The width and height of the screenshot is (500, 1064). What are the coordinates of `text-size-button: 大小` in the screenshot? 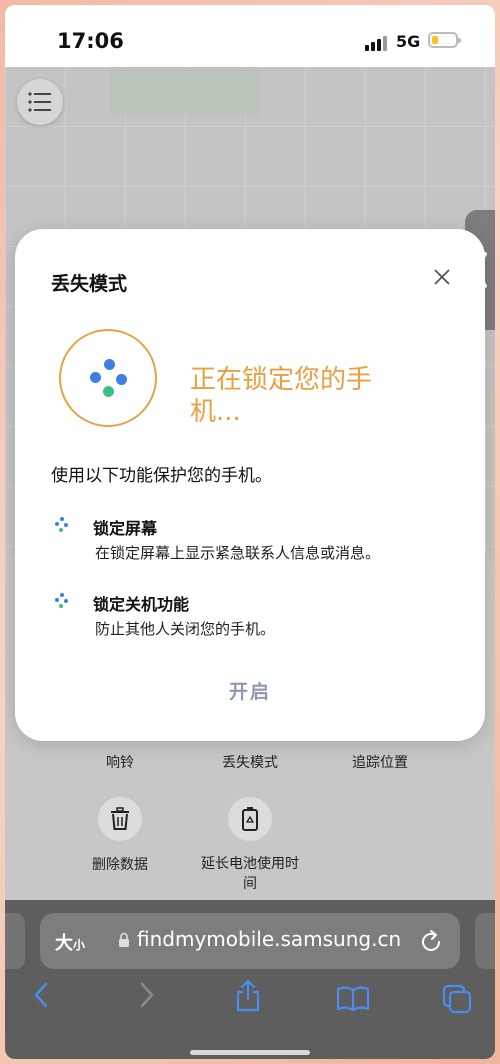 It's located at (70, 942).